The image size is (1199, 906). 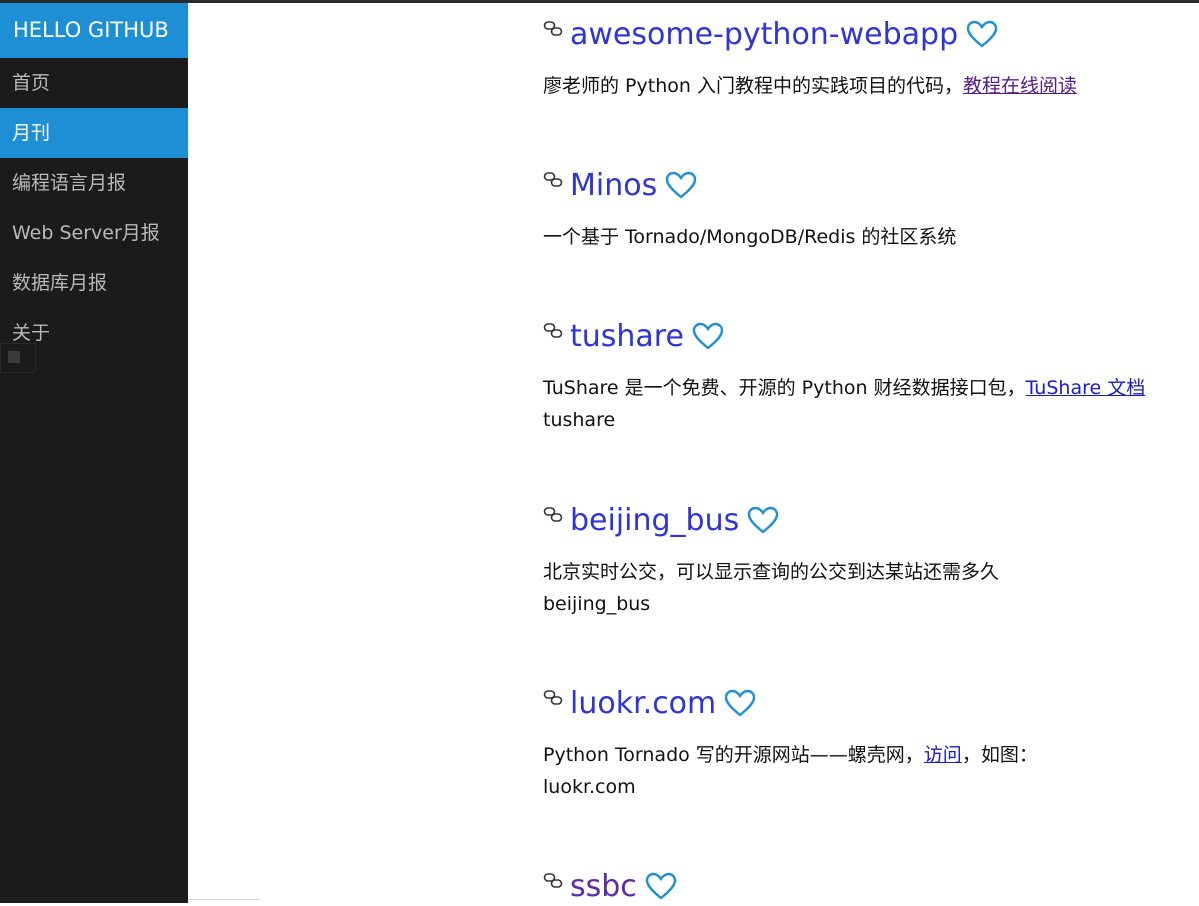 I want to click on project-description: 一个基于 Tornado/MongoDB/Redis 的社区系统, so click(x=868, y=237).